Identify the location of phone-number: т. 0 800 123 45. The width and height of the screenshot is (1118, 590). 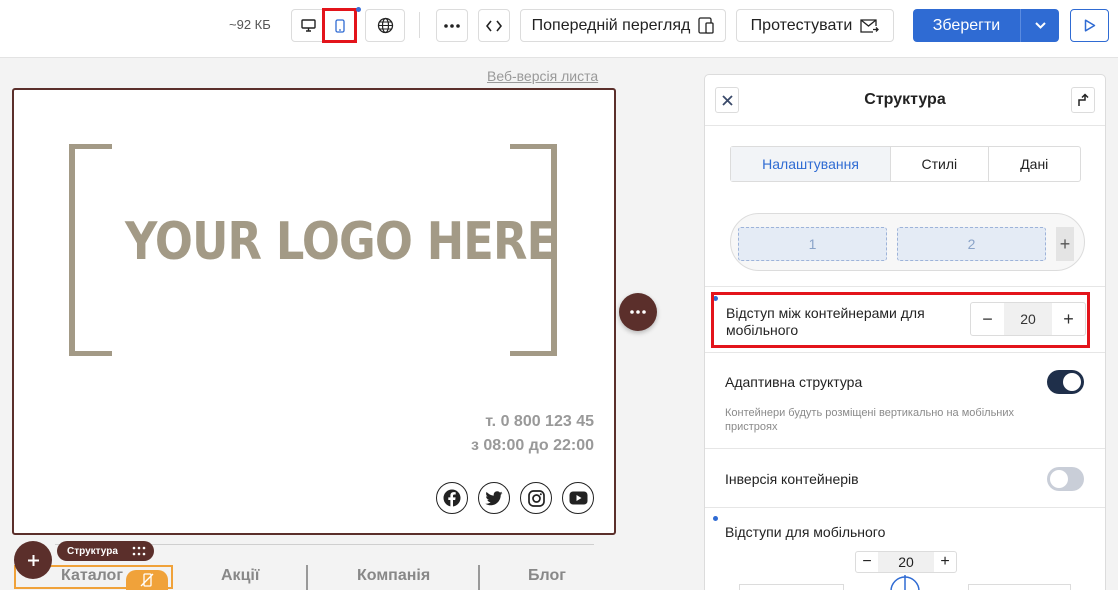
(539, 421).